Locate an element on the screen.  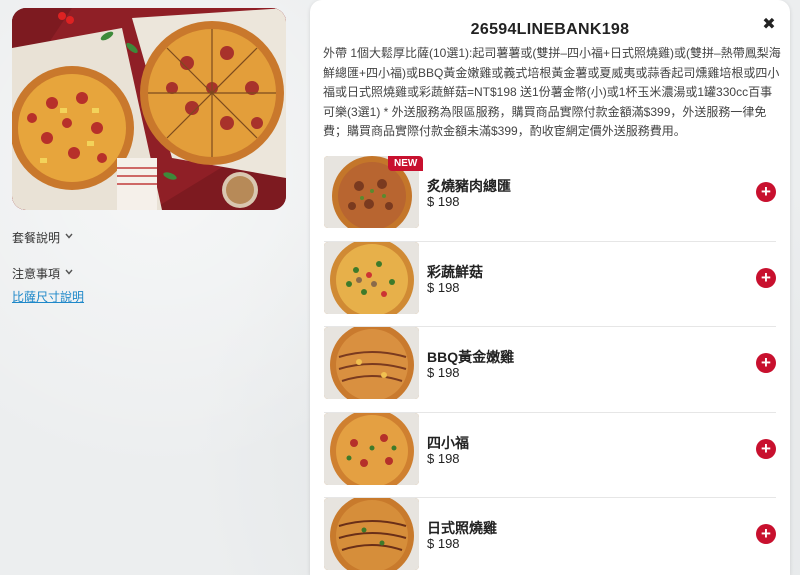
pizza-name: BBQ黃金嫩雞 is located at coordinates (471, 357).